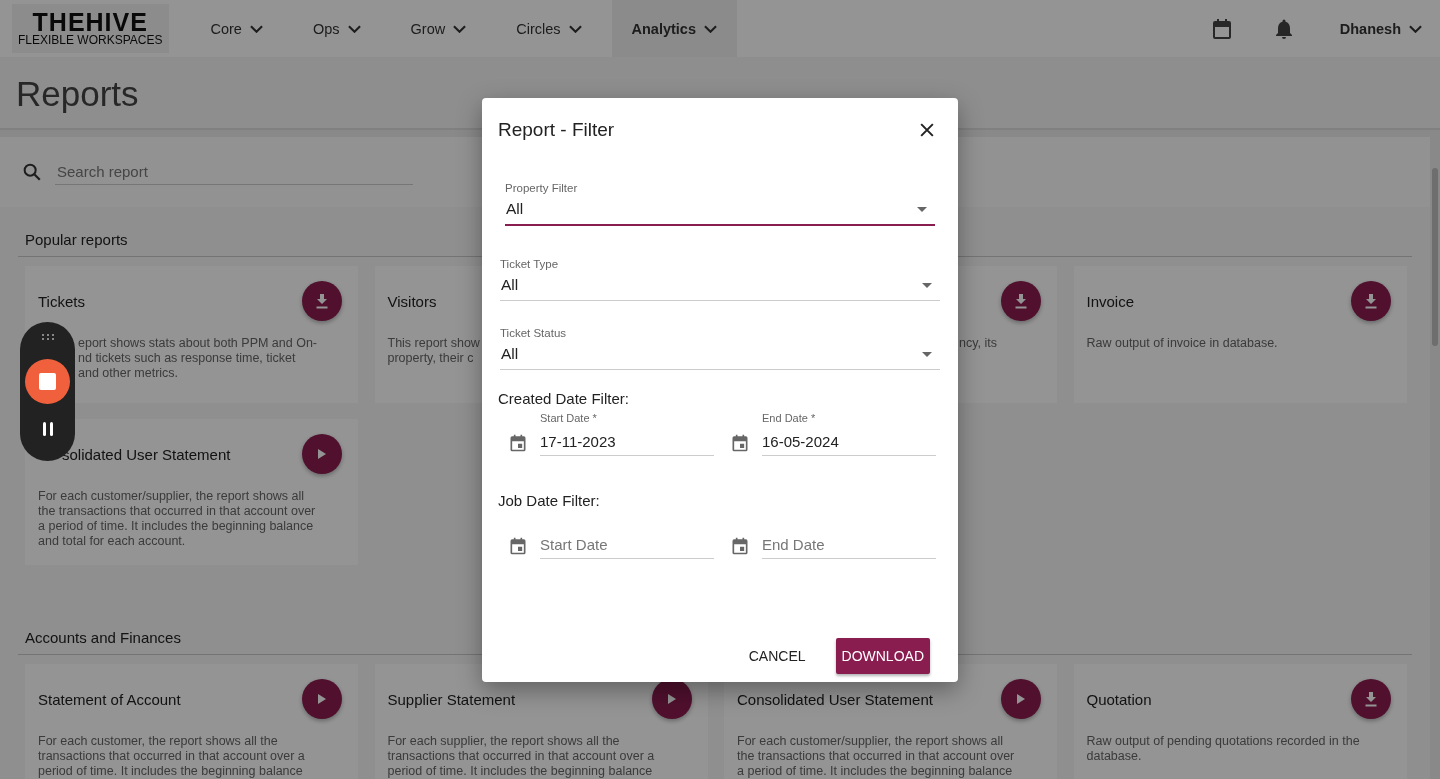  Describe the element at coordinates (47, 381) in the screenshot. I see `stop-button` at that location.